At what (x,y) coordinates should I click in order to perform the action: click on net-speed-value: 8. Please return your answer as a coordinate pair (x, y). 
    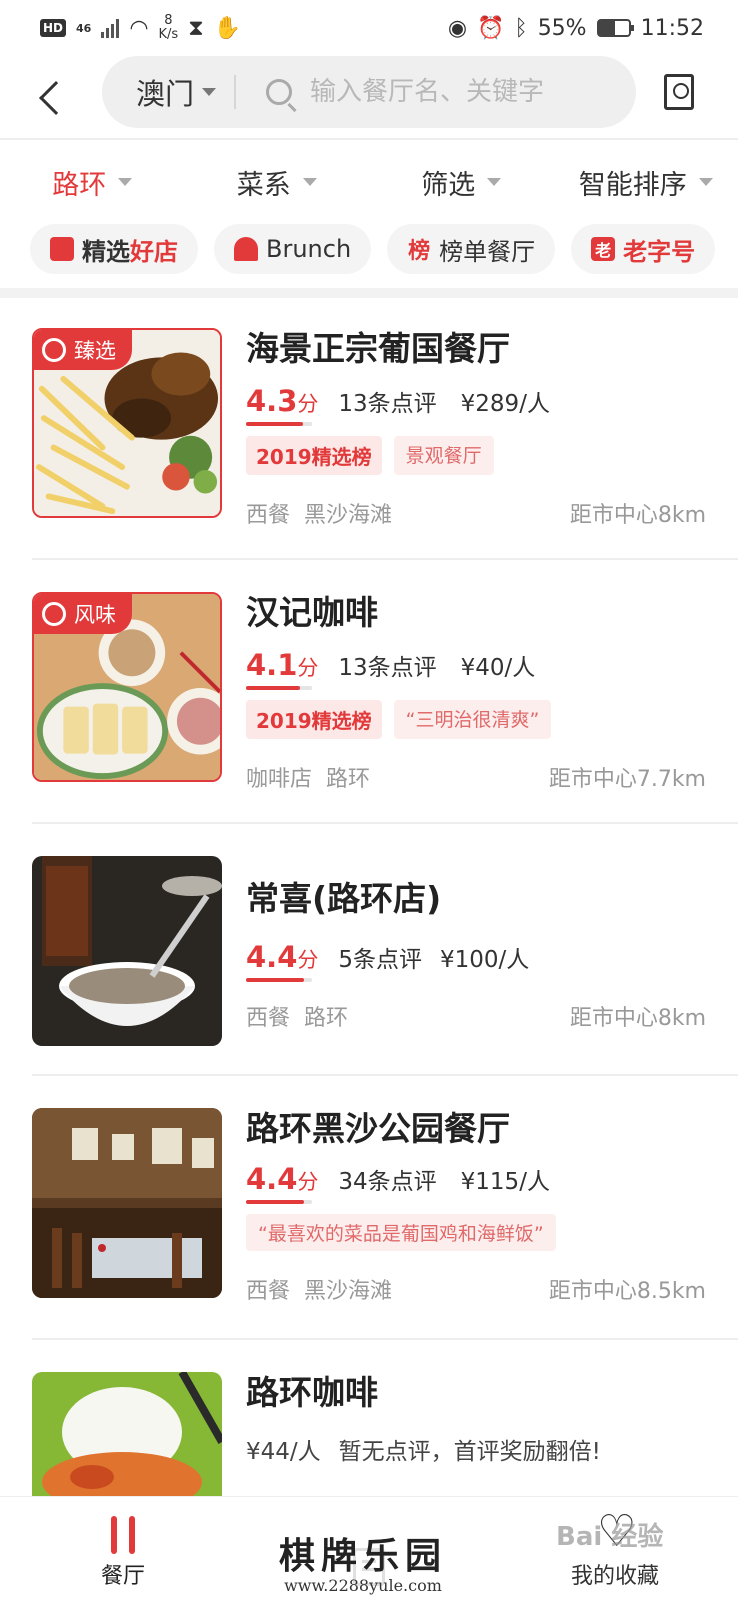
    Looking at the image, I should click on (168, 20).